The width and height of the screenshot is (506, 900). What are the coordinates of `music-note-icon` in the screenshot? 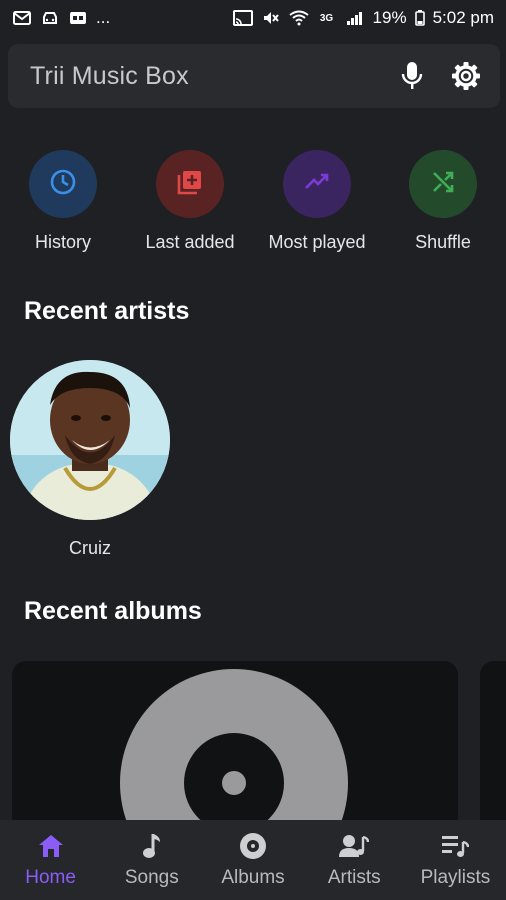 It's located at (152, 846).